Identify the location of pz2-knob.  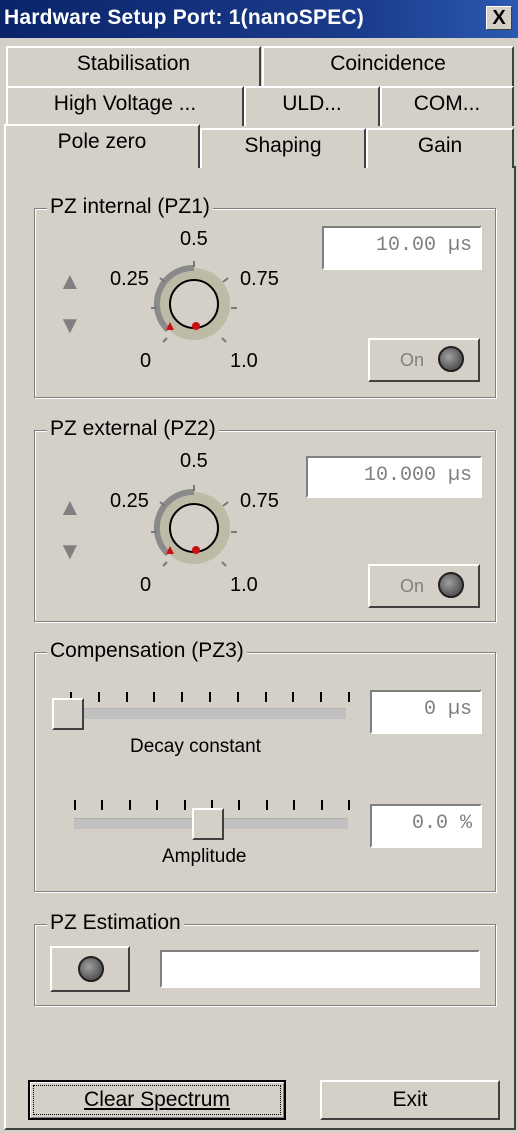
(194, 530).